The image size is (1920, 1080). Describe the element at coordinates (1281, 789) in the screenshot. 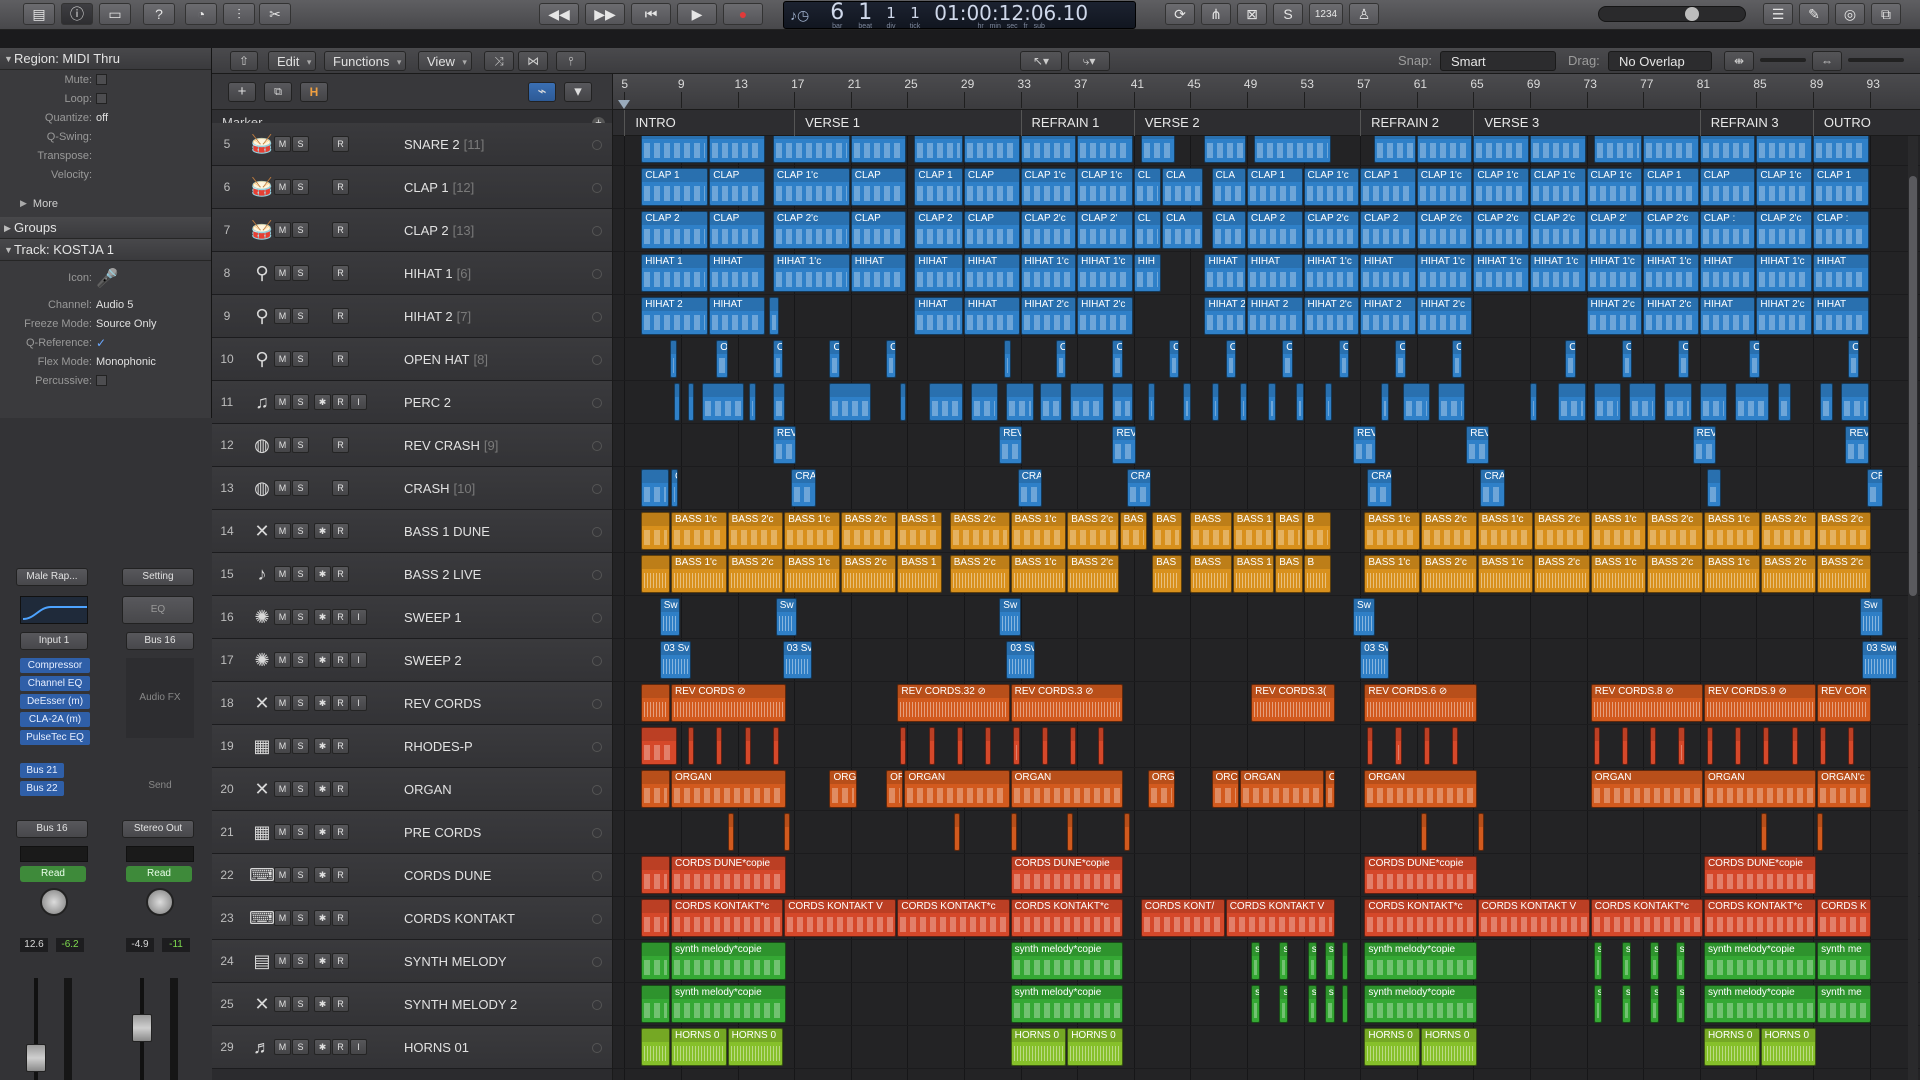

I see `region: ORGAN` at that location.